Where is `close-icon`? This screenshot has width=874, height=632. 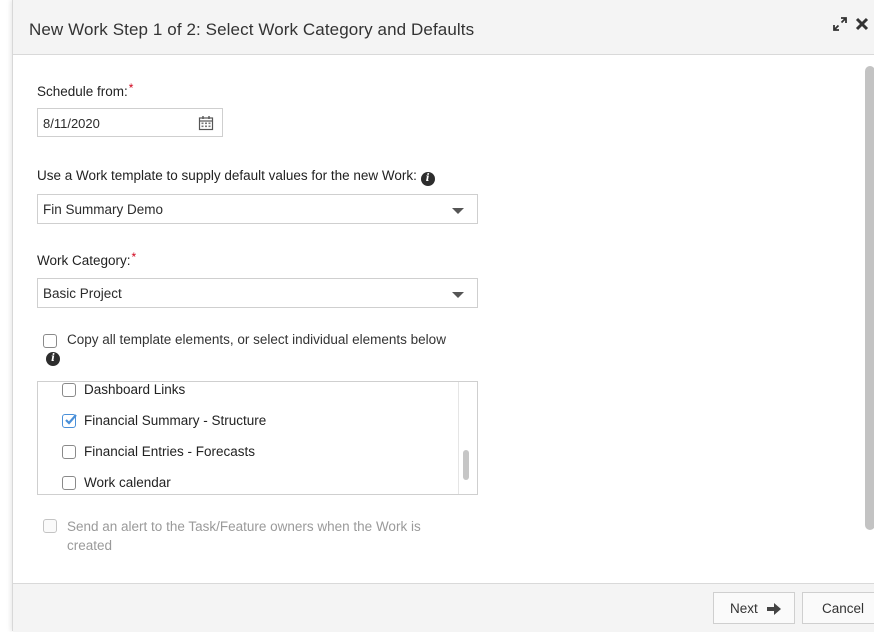
close-icon is located at coordinates (862, 26).